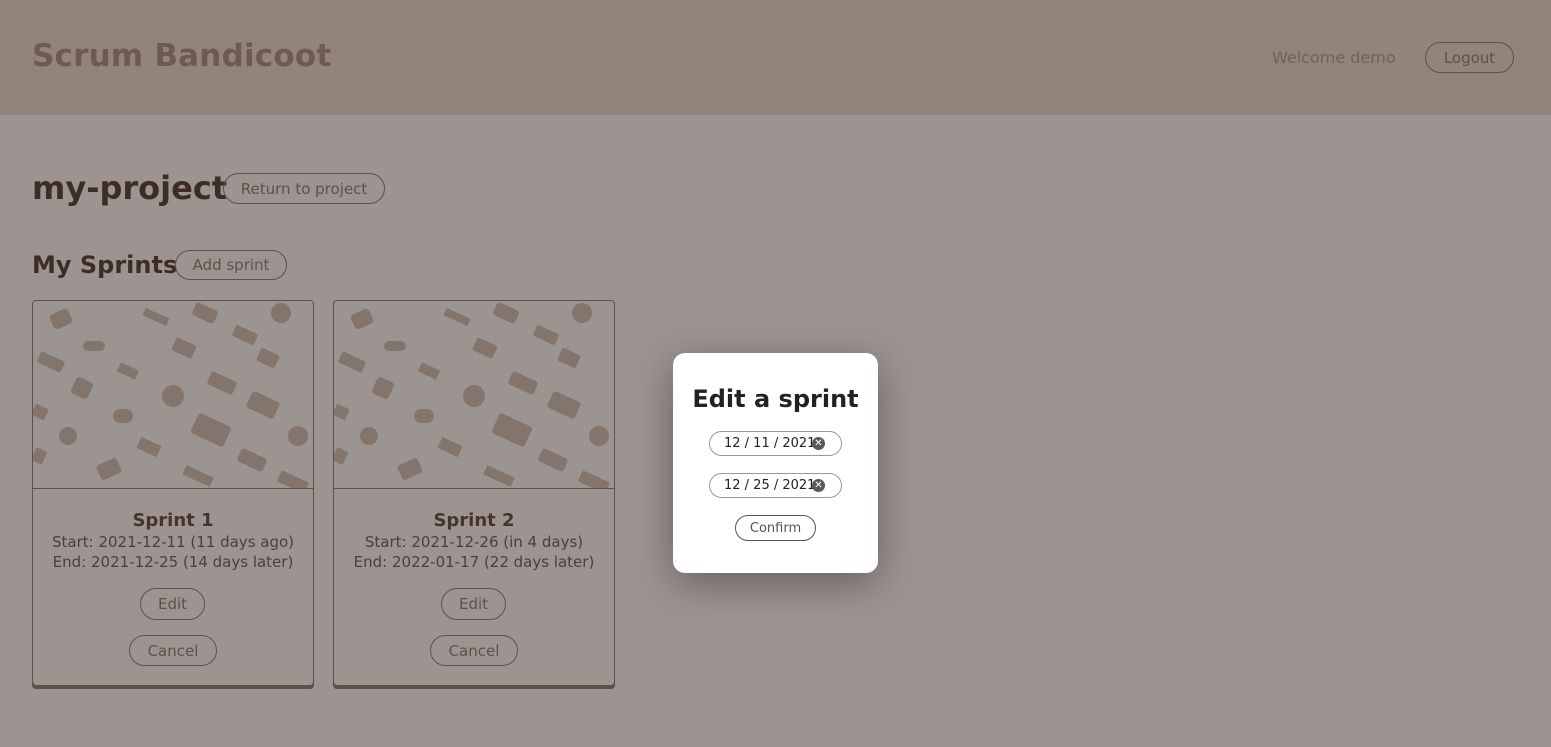 The width and height of the screenshot is (1551, 747). Describe the element at coordinates (775, 528) in the screenshot. I see `confirm-button: Confirm` at that location.